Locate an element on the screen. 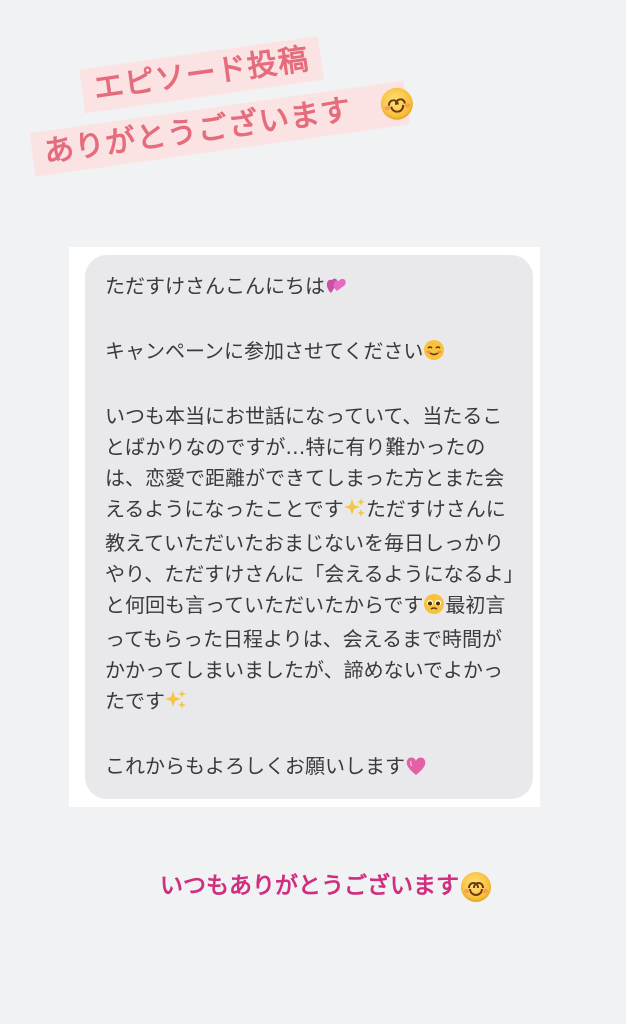 The height and width of the screenshot is (1024, 626). request-text: キャンペーンに参加させてください is located at coordinates (264, 351).